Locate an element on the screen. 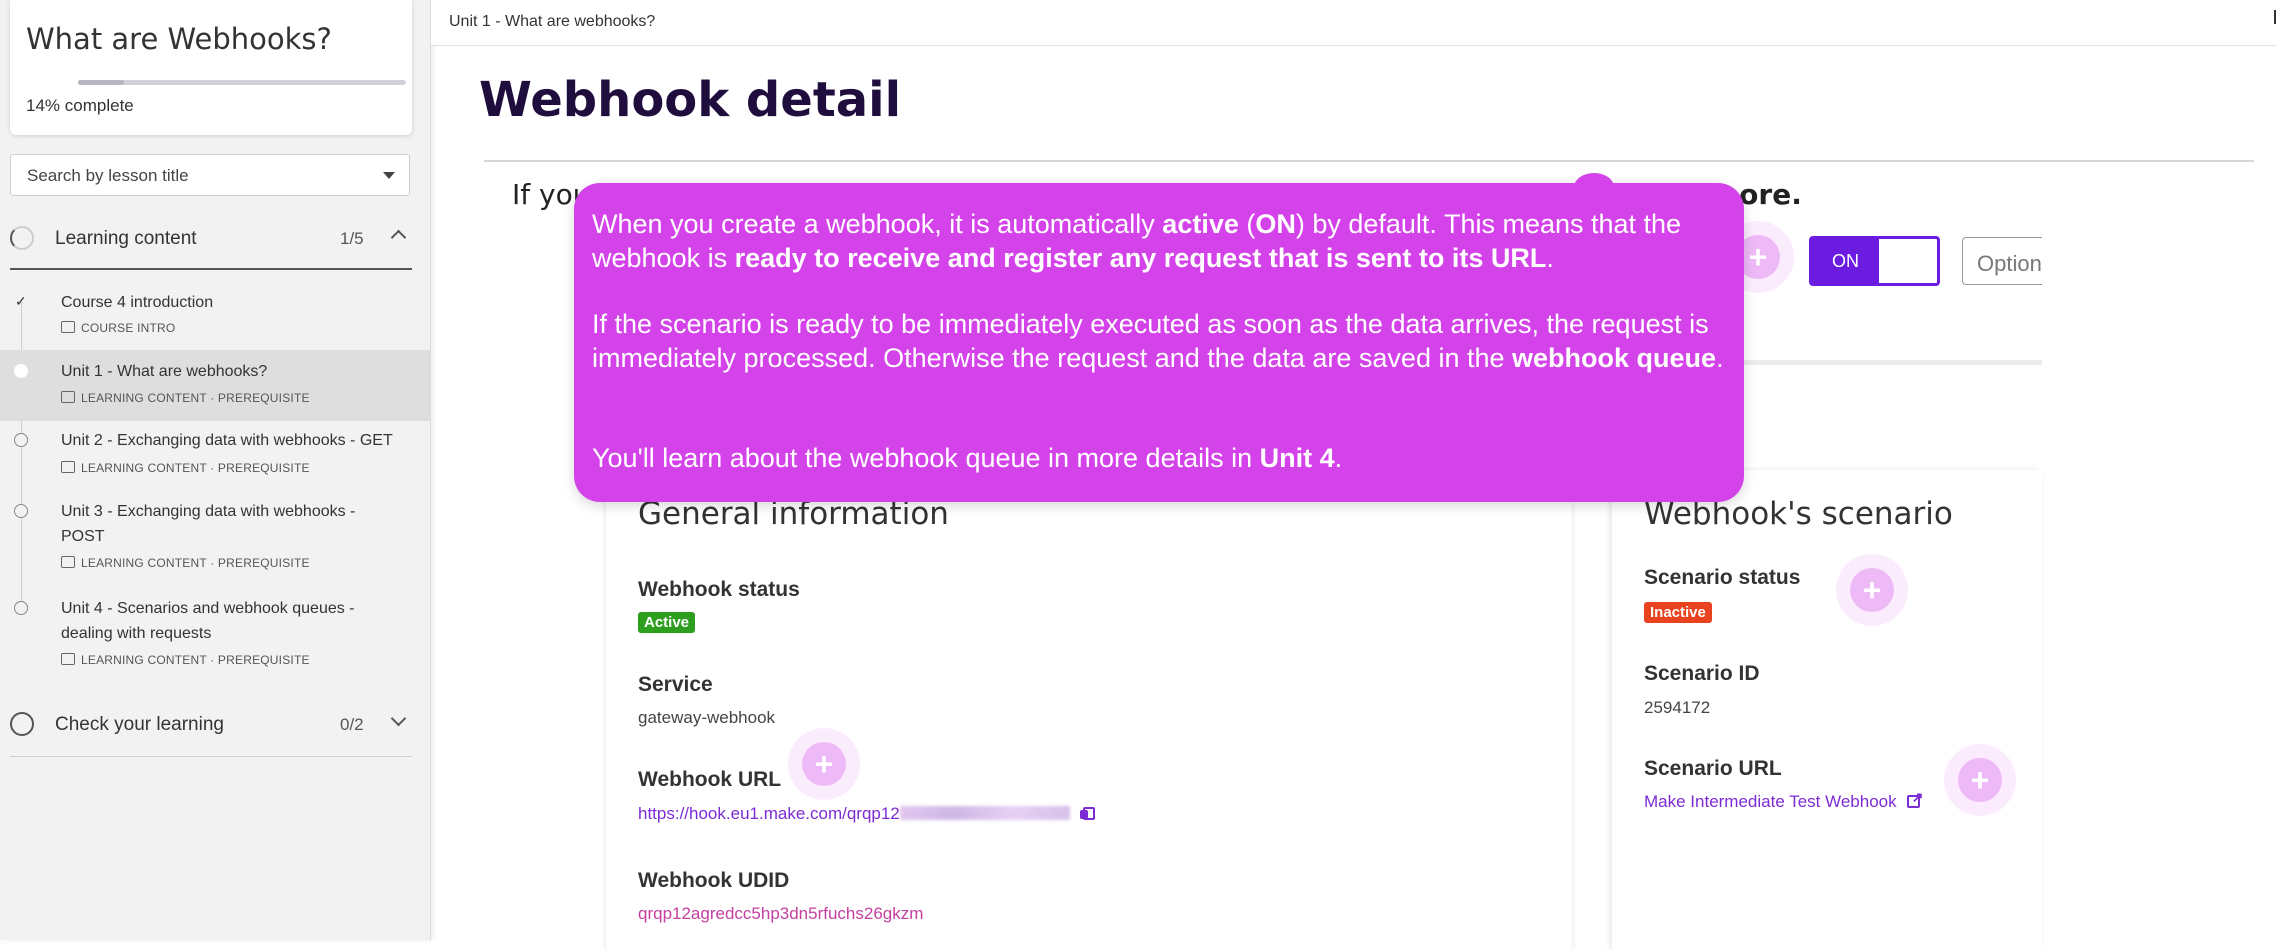 Image resolution: width=2276 pixels, height=950 pixels. toggle-on-label: ON is located at coordinates (1845, 261).